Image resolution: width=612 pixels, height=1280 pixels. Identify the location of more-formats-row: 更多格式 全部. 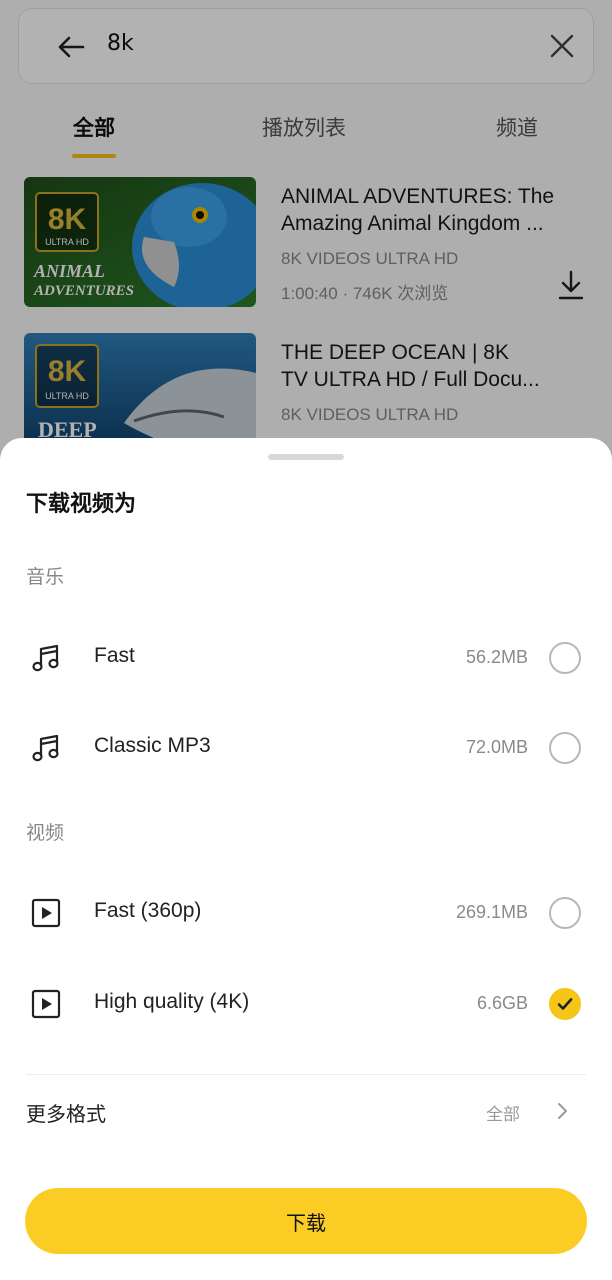
(306, 1111).